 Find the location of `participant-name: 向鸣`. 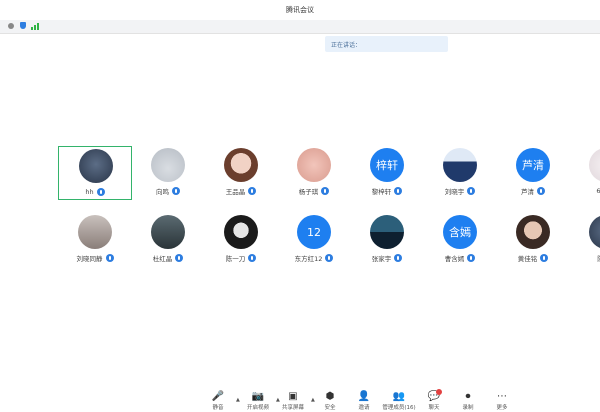

participant-name: 向鸣 is located at coordinates (162, 192).